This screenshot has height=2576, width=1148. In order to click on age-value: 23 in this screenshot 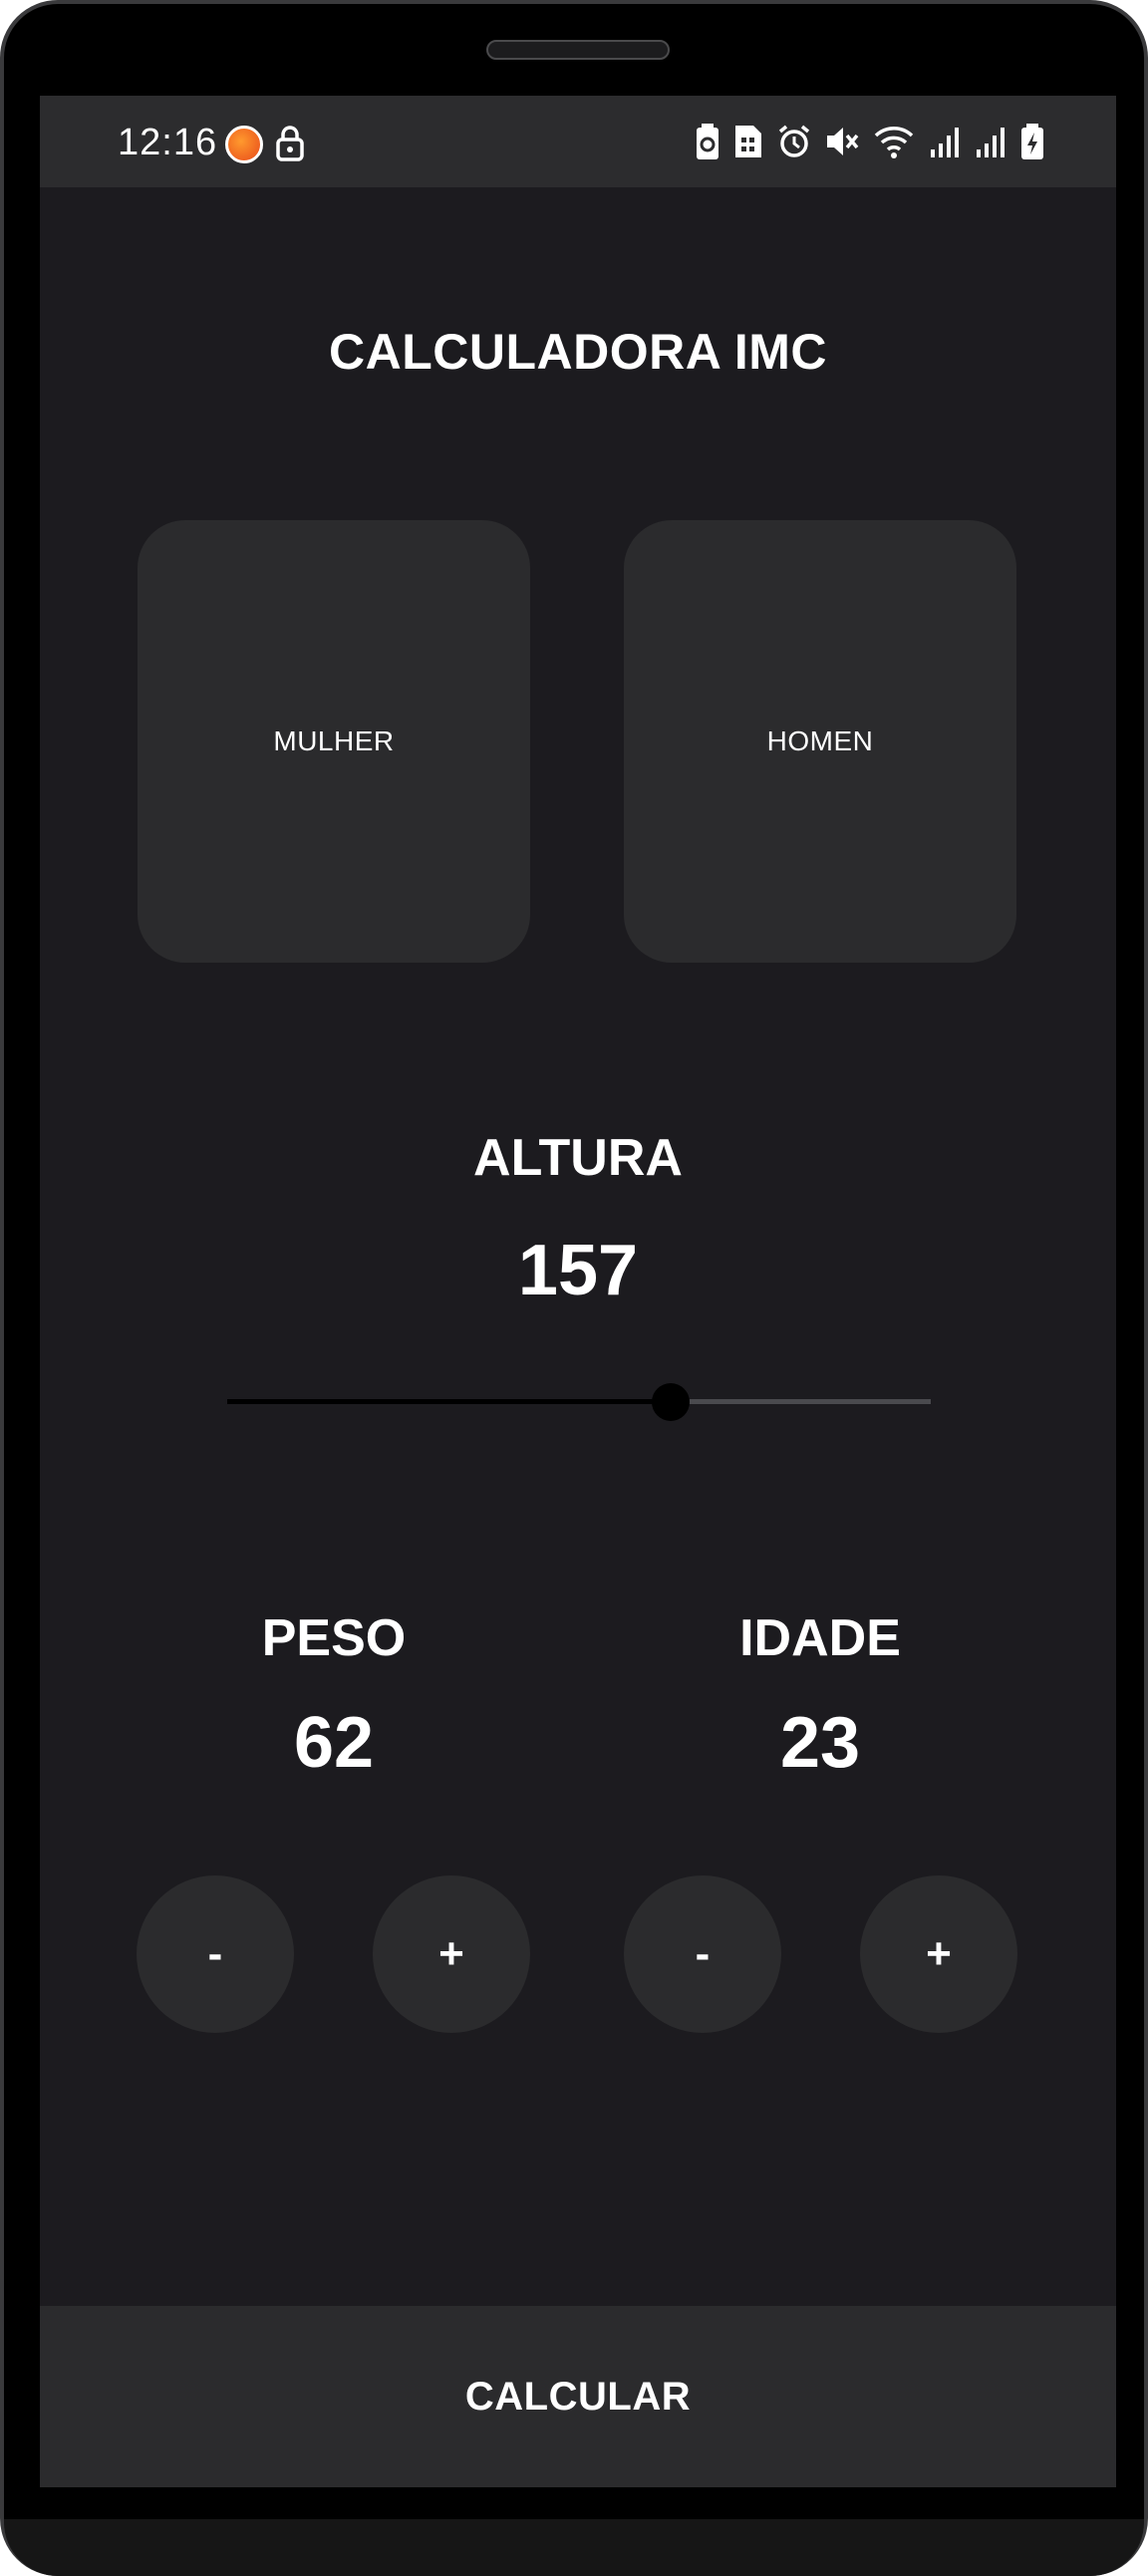, I will do `click(820, 1743)`.